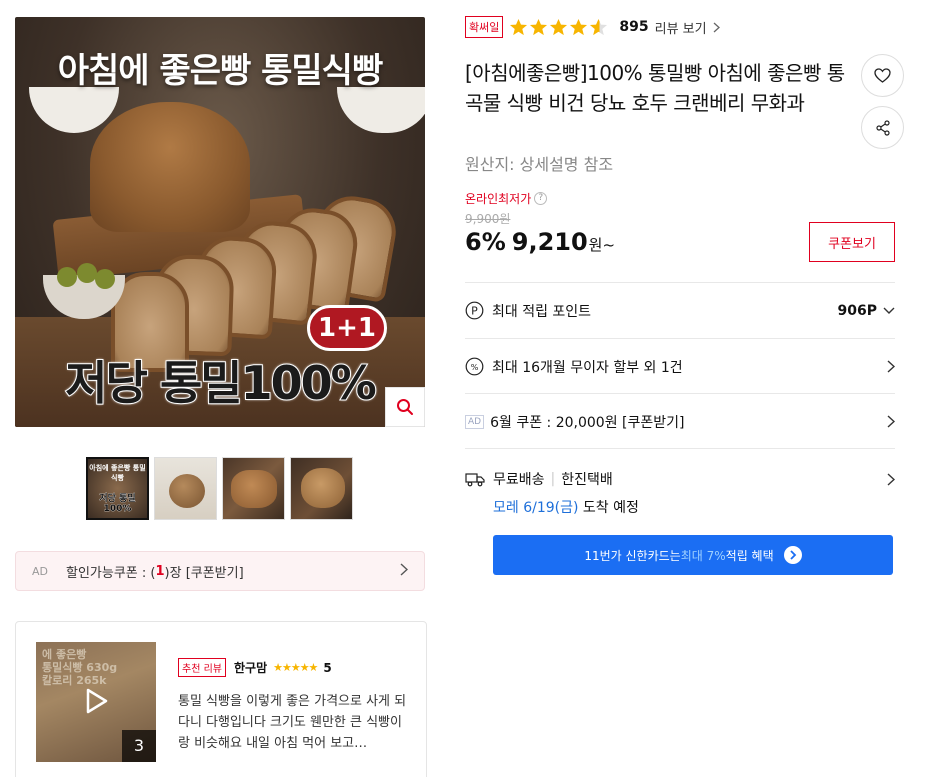  I want to click on thumbnail-4-bread, so click(323, 488).